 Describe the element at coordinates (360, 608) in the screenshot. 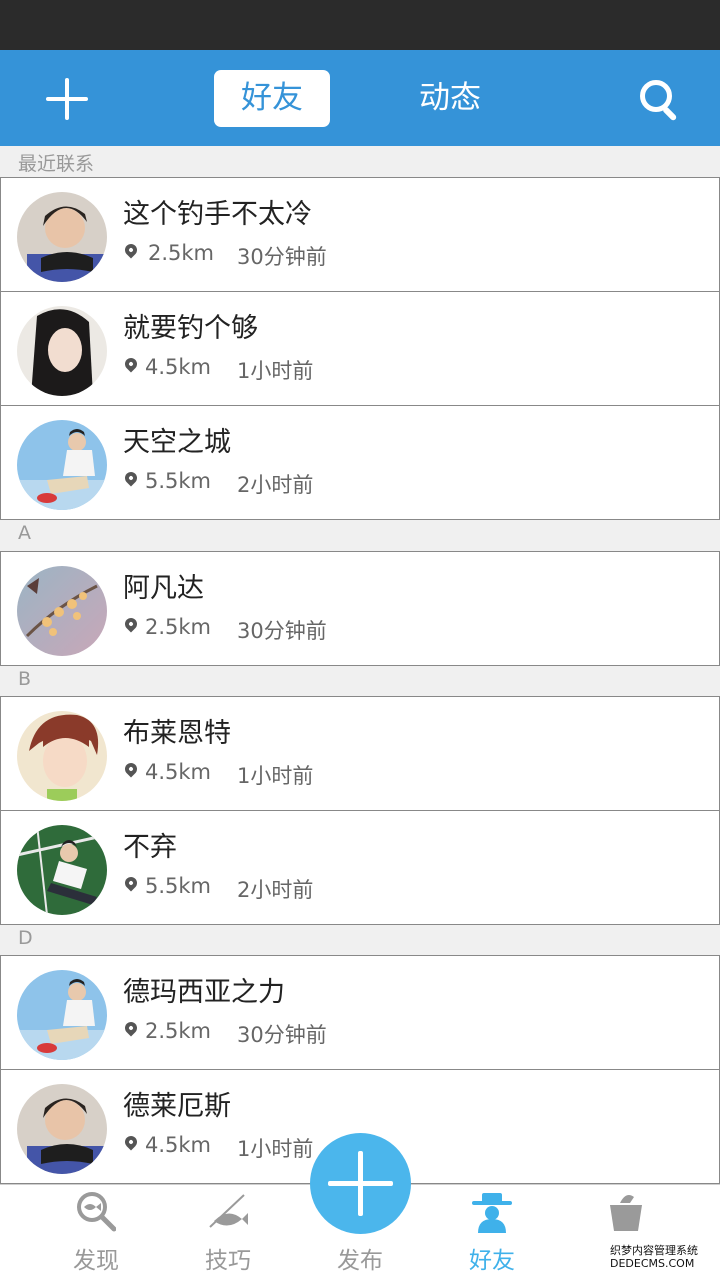

I see `contact-row: 阿凡达 2.5km 30分钟前` at that location.